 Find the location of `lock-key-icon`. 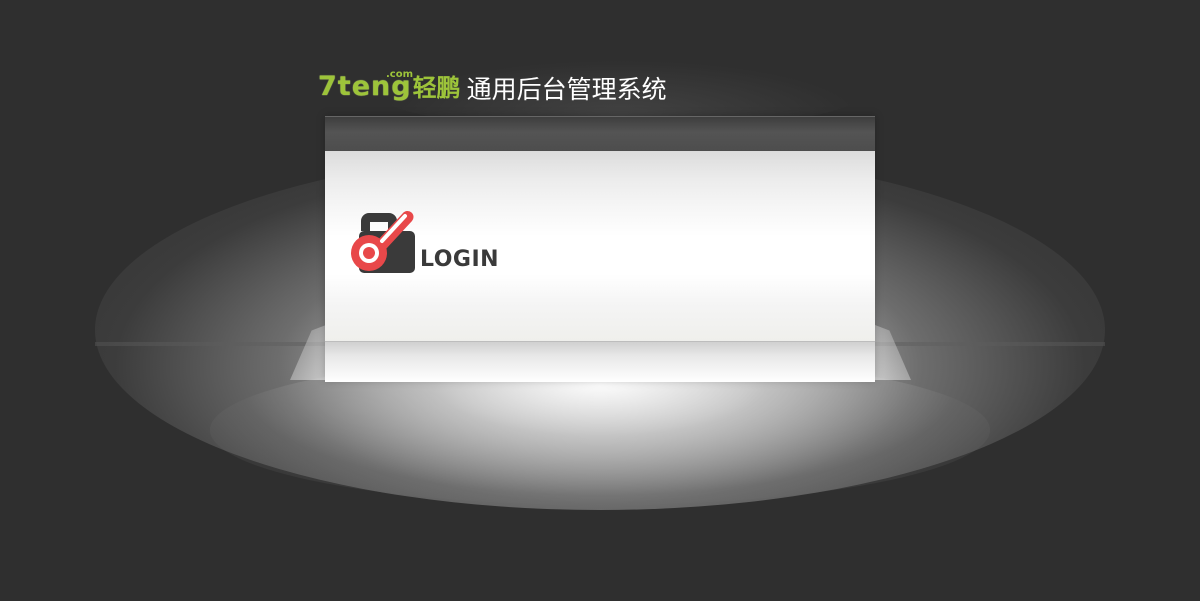

lock-key-icon is located at coordinates (383, 241).